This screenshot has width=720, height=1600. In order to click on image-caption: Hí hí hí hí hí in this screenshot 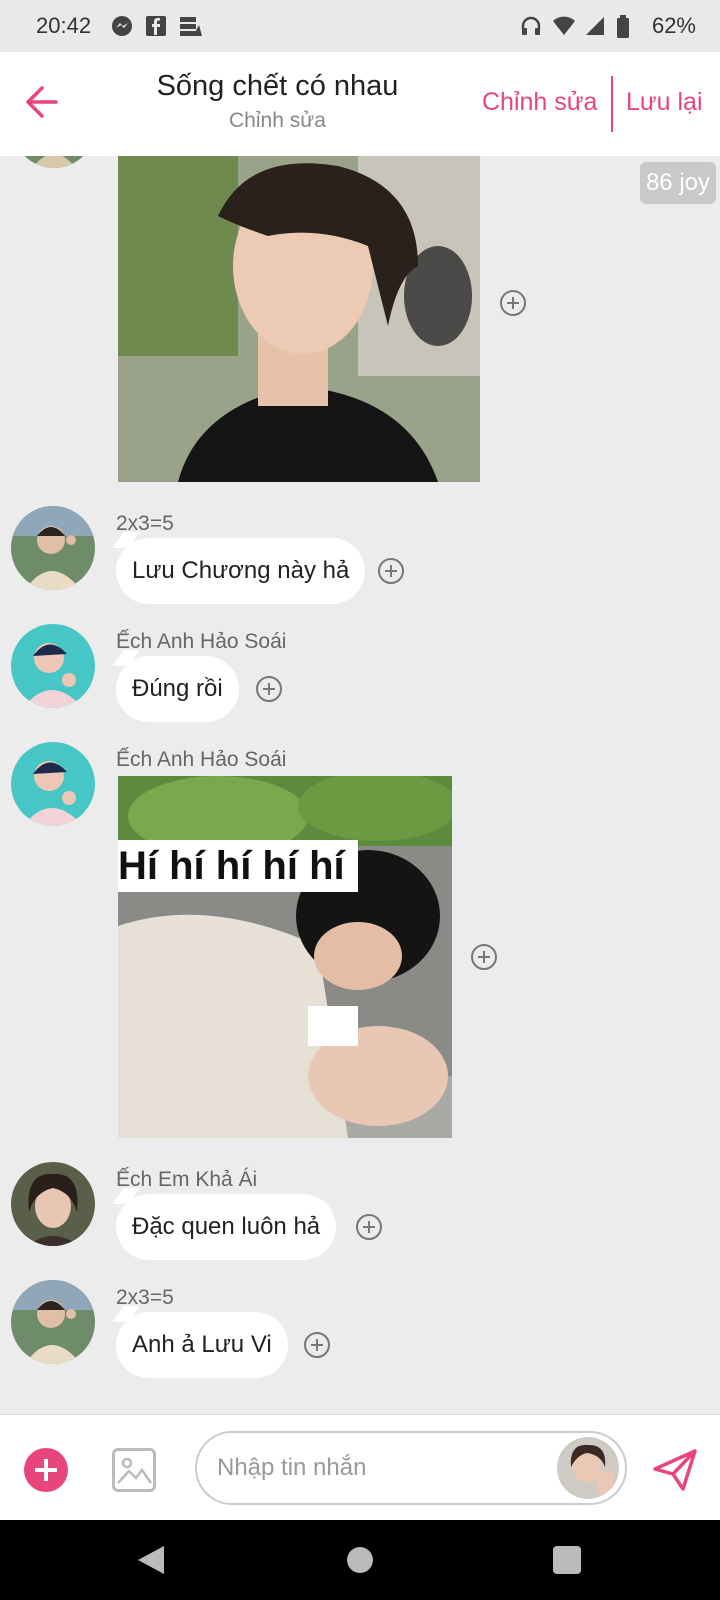, I will do `click(231, 866)`.